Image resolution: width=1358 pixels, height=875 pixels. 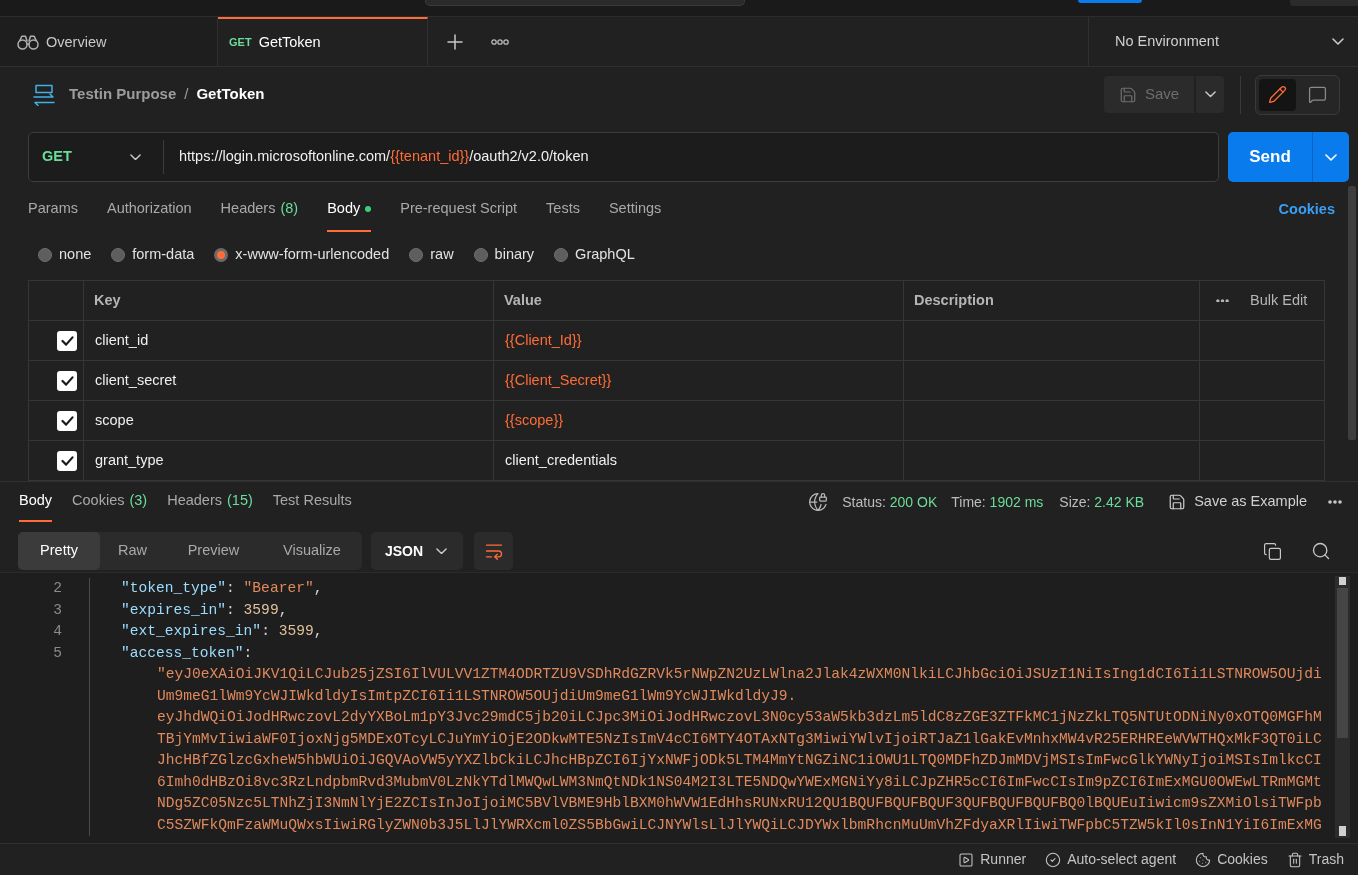 I want to click on code-line: "access_token":, so click(x=187, y=652).